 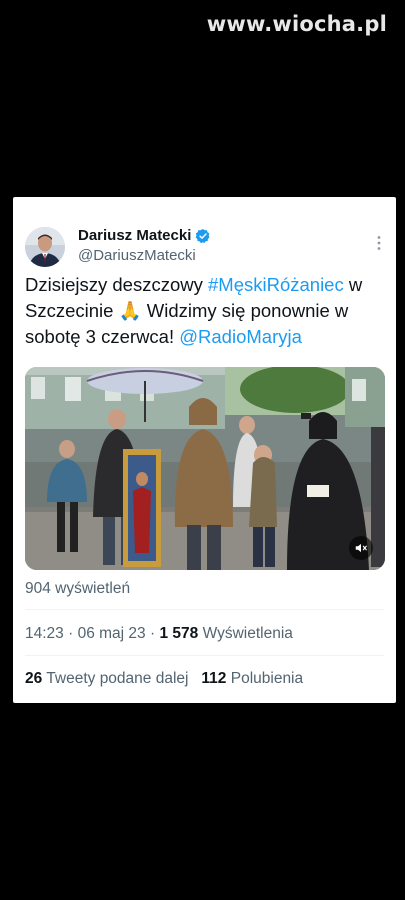 I want to click on tweet-time: 14:23, so click(x=44, y=633).